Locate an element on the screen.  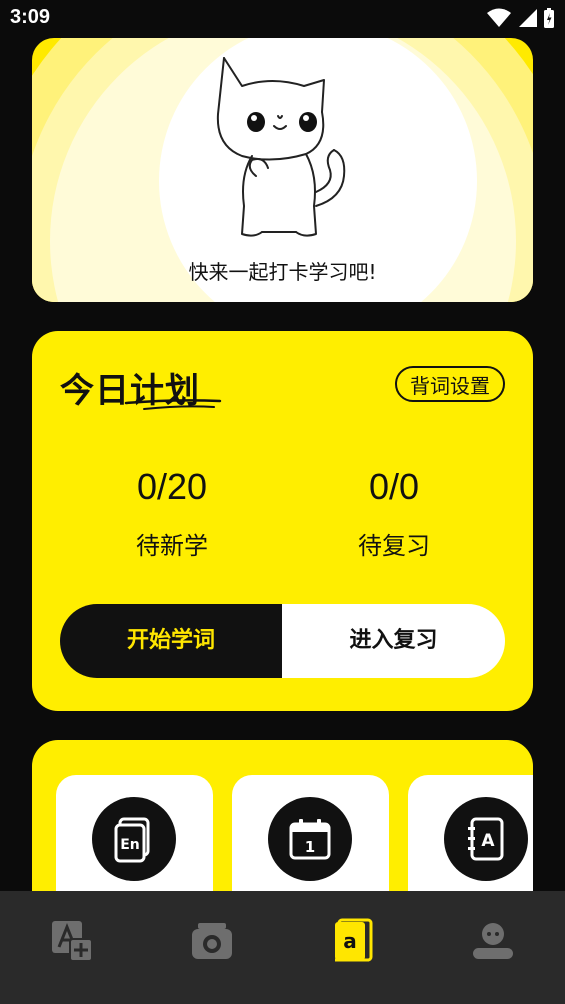
cat-illustration is located at coordinates (281, 147).